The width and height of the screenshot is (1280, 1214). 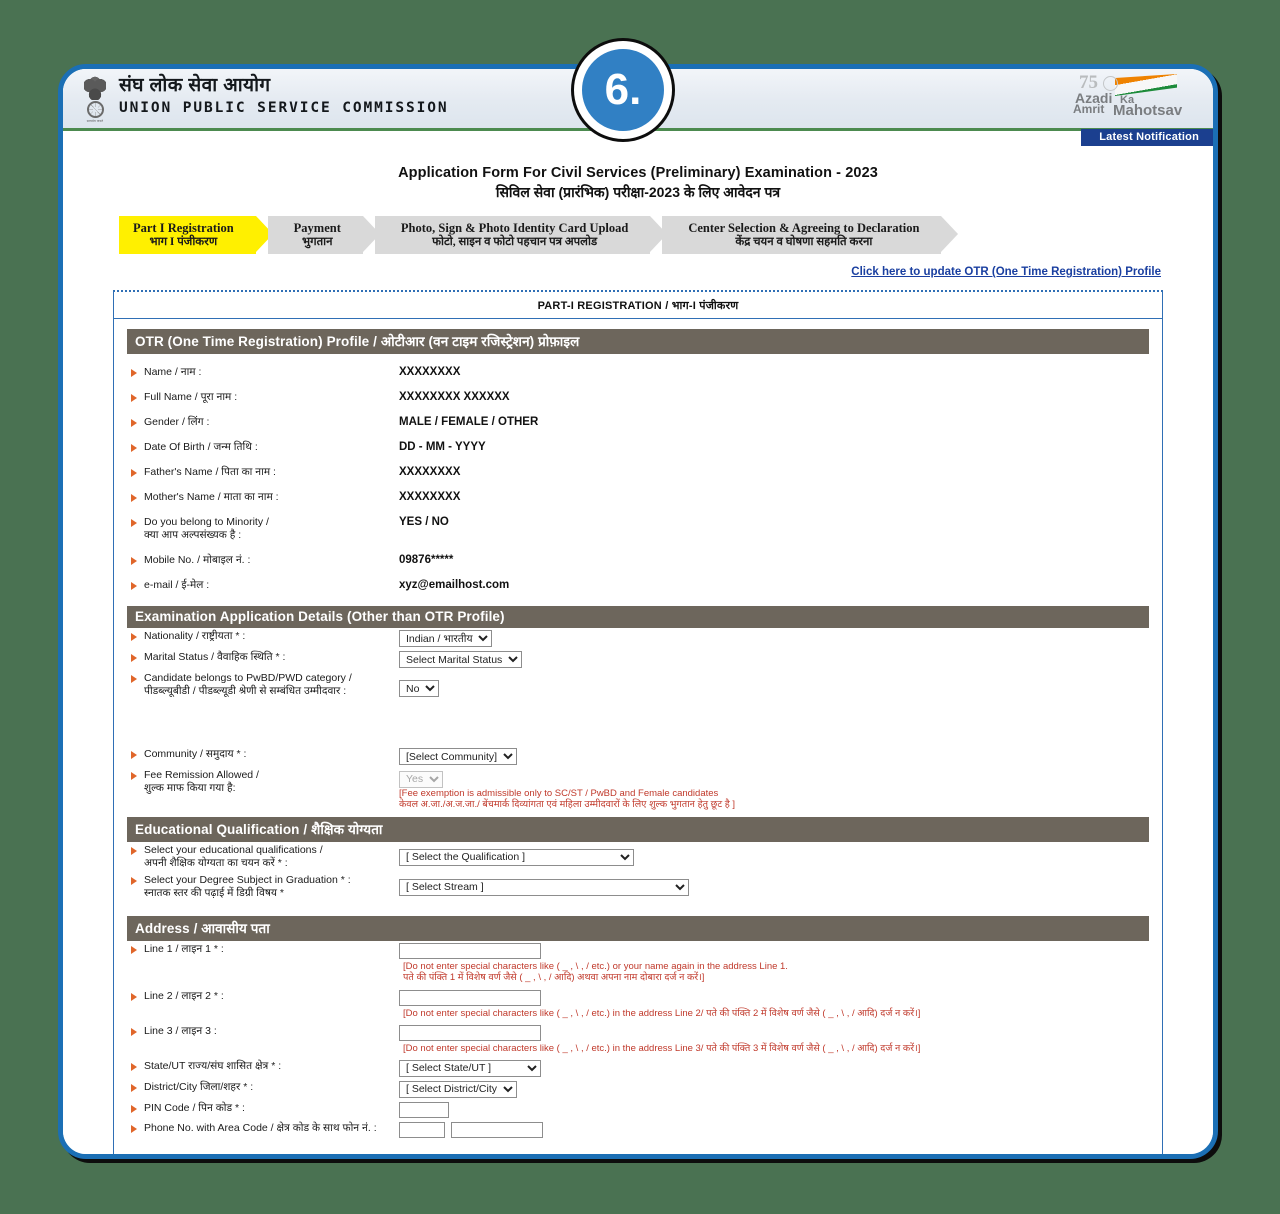 What do you see at coordinates (497, 1129) in the screenshot?
I see `phone-number-input` at bounding box center [497, 1129].